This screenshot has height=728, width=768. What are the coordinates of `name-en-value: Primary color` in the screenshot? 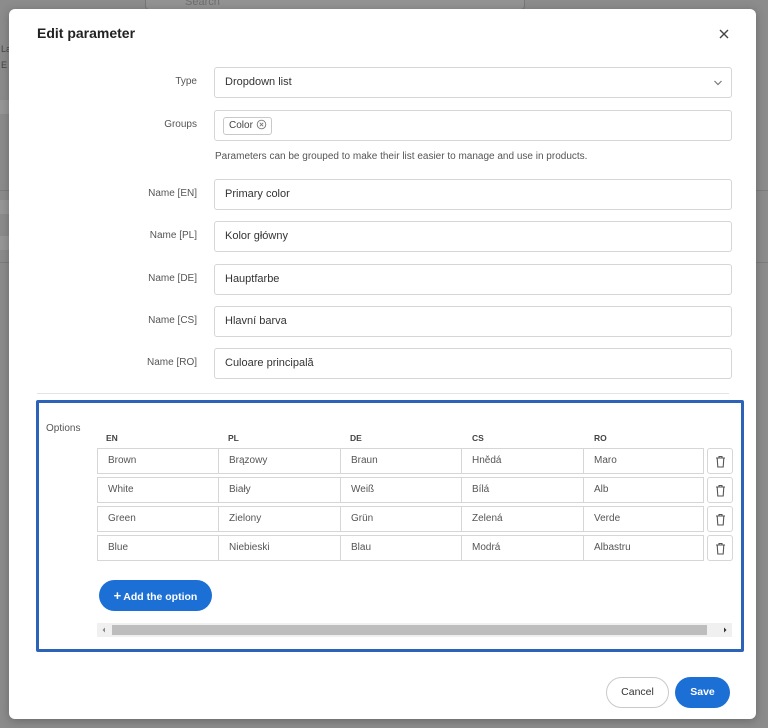 It's located at (257, 194).